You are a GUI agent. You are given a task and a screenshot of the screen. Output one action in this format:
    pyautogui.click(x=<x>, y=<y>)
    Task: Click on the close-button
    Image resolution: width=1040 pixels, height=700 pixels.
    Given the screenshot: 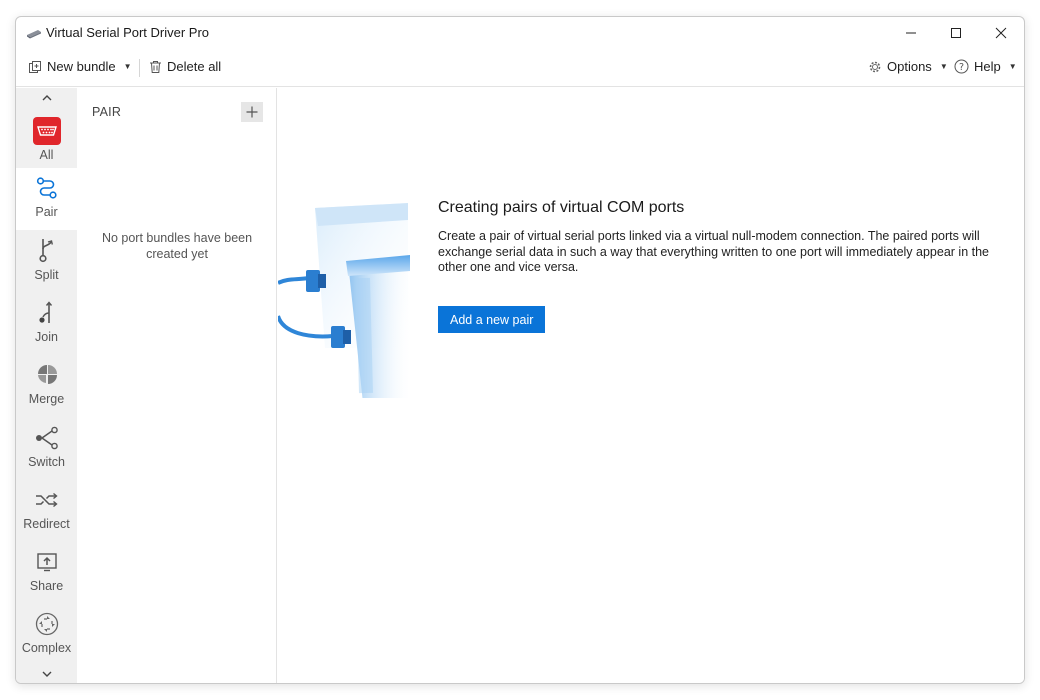 What is the action you would take?
    pyautogui.click(x=1001, y=33)
    